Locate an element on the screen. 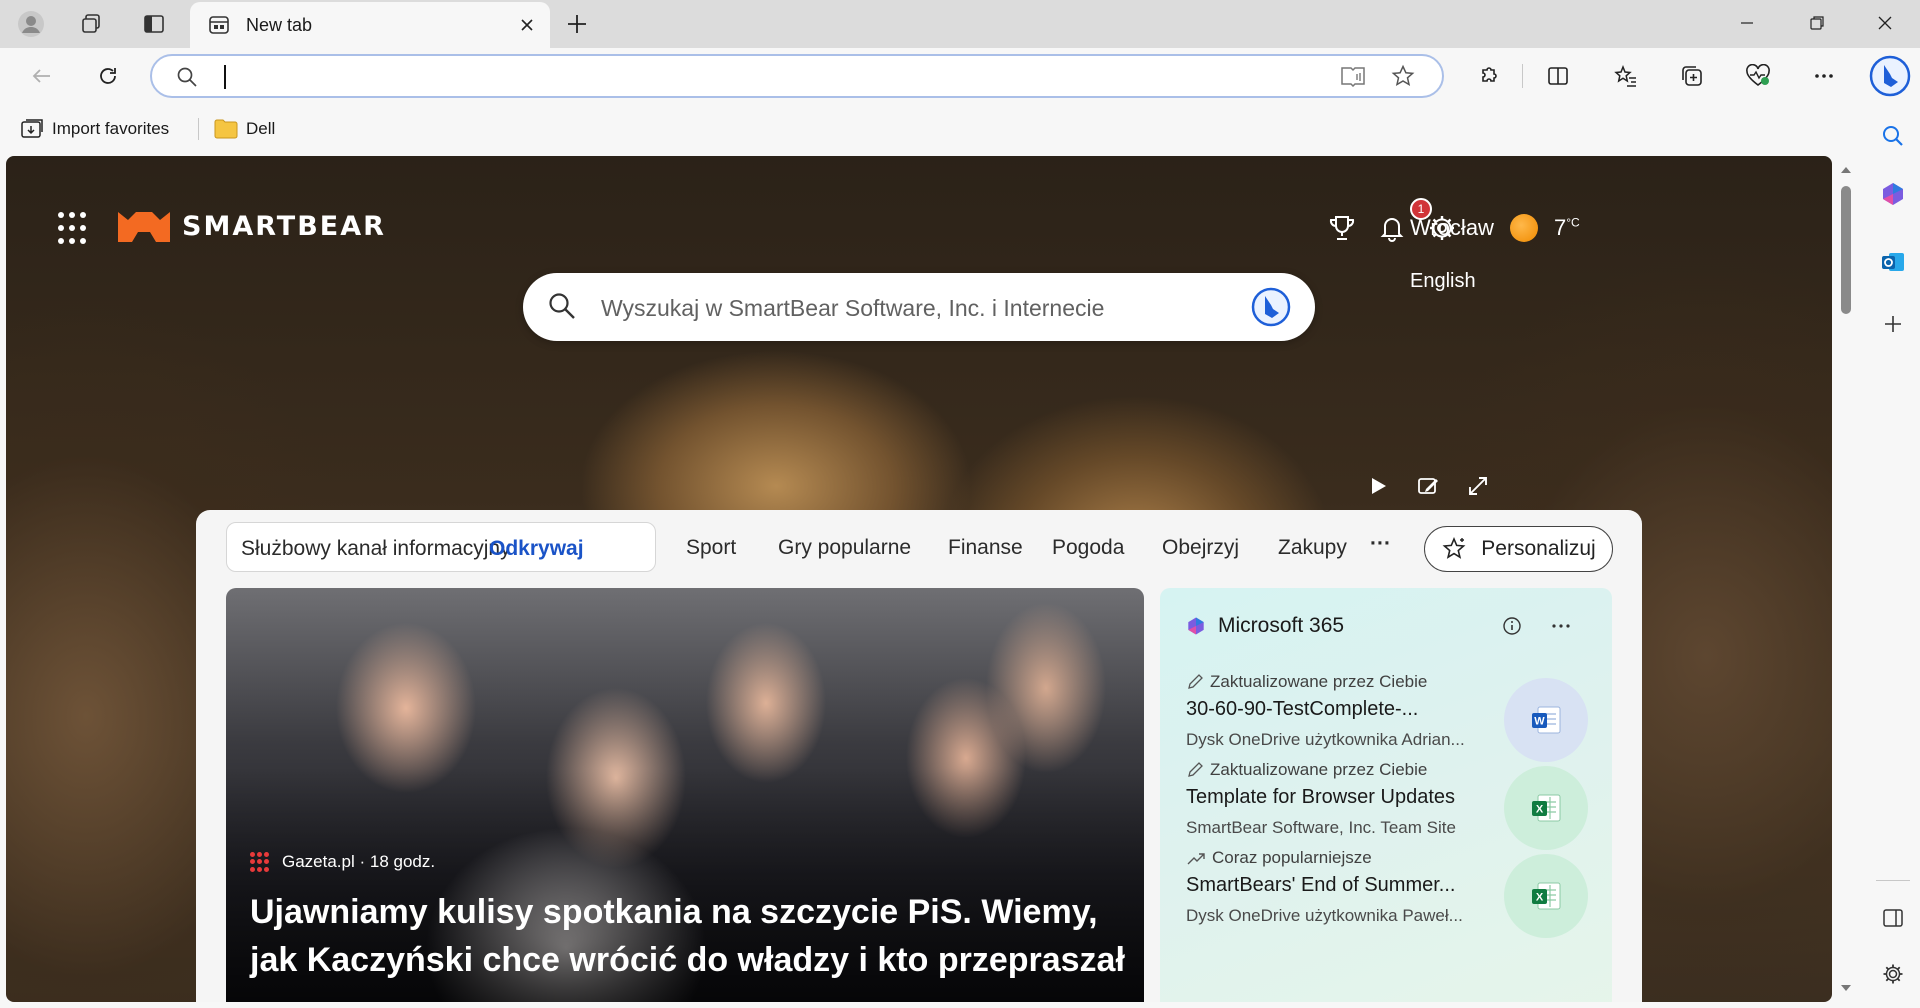  smartbear-logo: SMARTBEAR is located at coordinates (250, 226).